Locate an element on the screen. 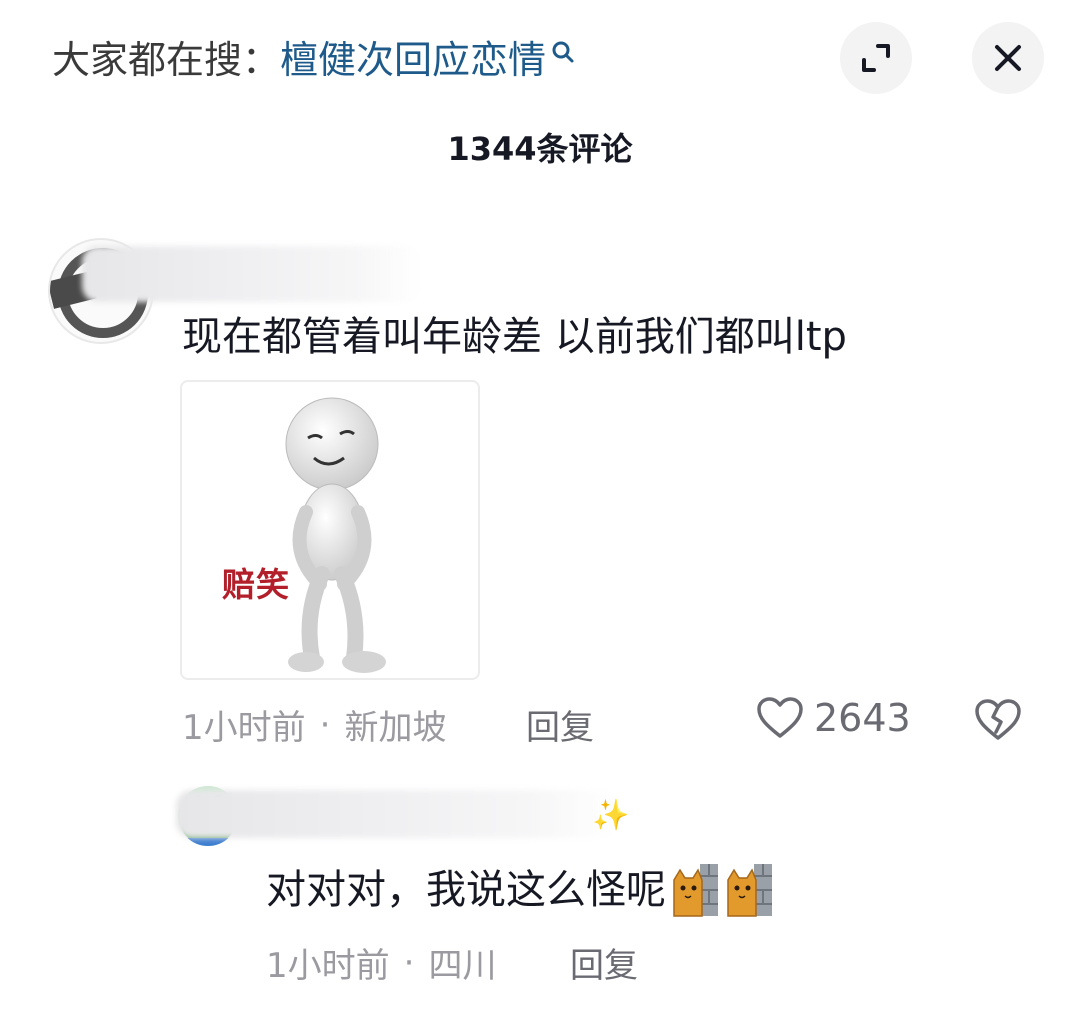  sparkle-icon: ✨ is located at coordinates (611, 815).